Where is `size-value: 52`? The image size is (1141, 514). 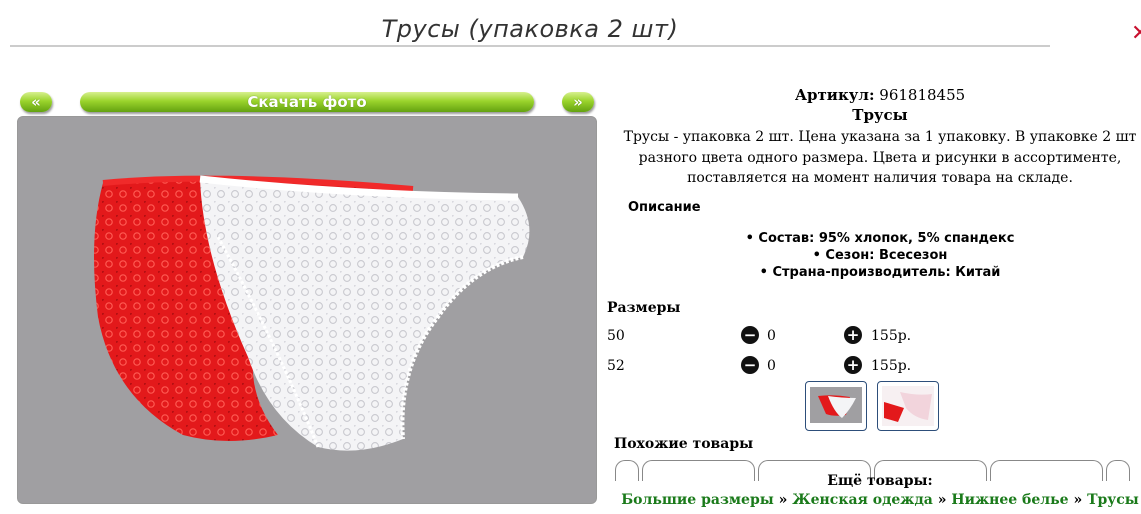
size-value: 52 is located at coordinates (616, 366).